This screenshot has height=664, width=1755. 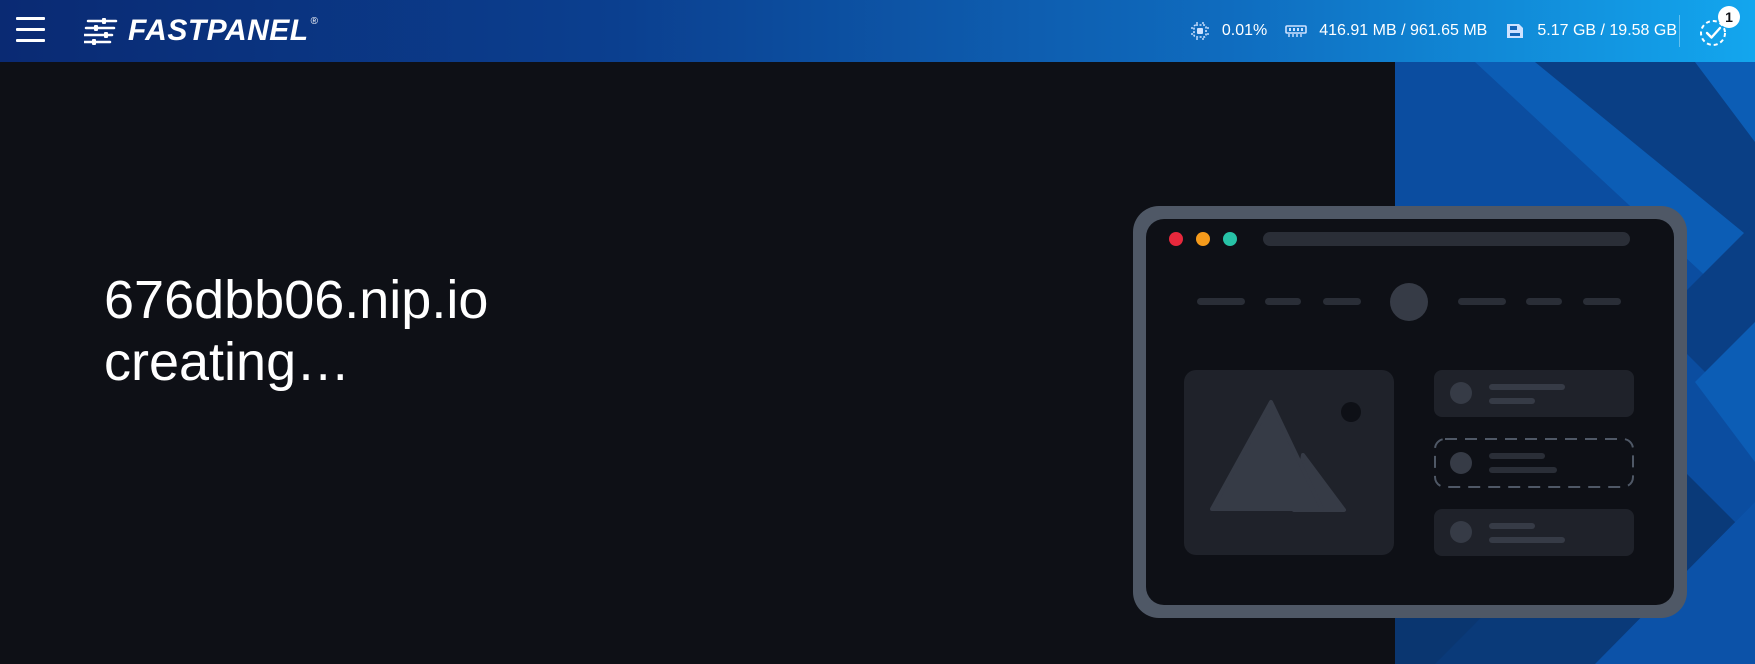 What do you see at coordinates (1679, 31) in the screenshot?
I see `header-divider` at bounding box center [1679, 31].